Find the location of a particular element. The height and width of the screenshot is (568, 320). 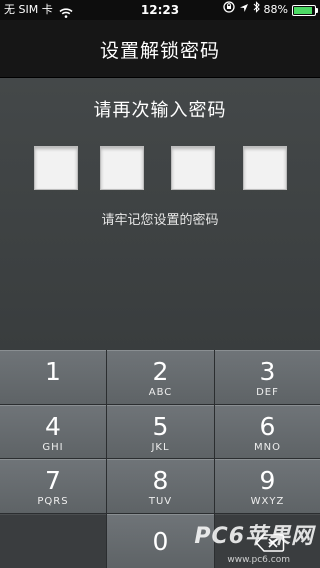

bluetooth-icon is located at coordinates (256, 10).